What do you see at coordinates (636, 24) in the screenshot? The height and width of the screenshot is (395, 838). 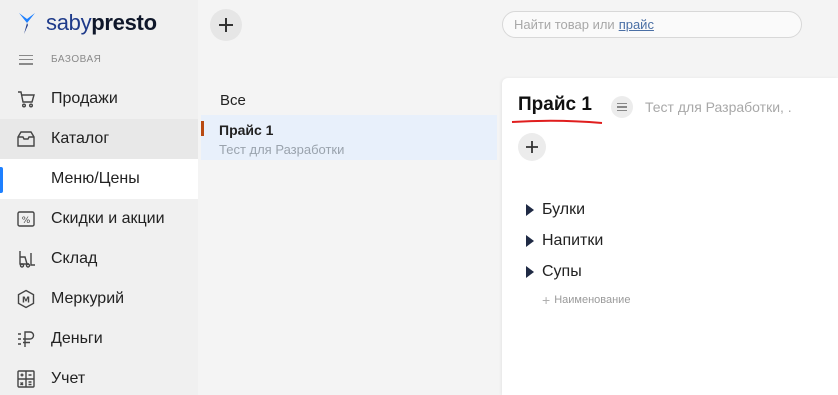 I see `search-price-link: прайс` at bounding box center [636, 24].